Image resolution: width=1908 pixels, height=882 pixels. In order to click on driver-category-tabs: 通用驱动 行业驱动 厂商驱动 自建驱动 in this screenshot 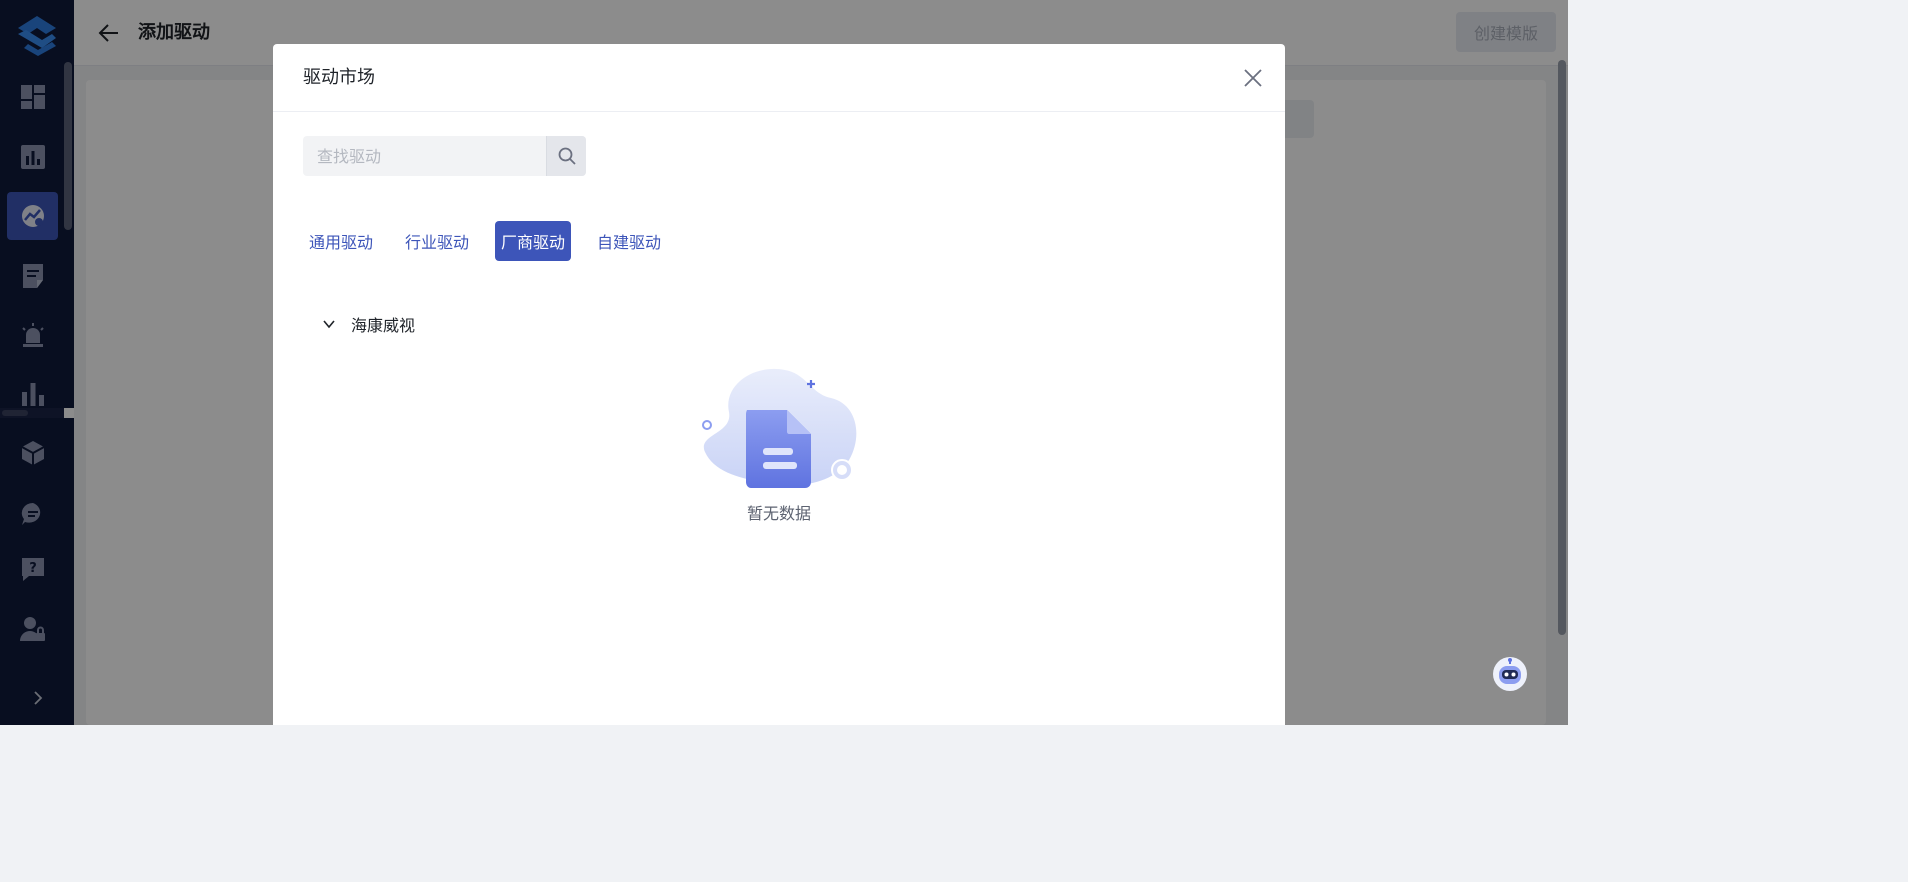, I will do `click(485, 241)`.